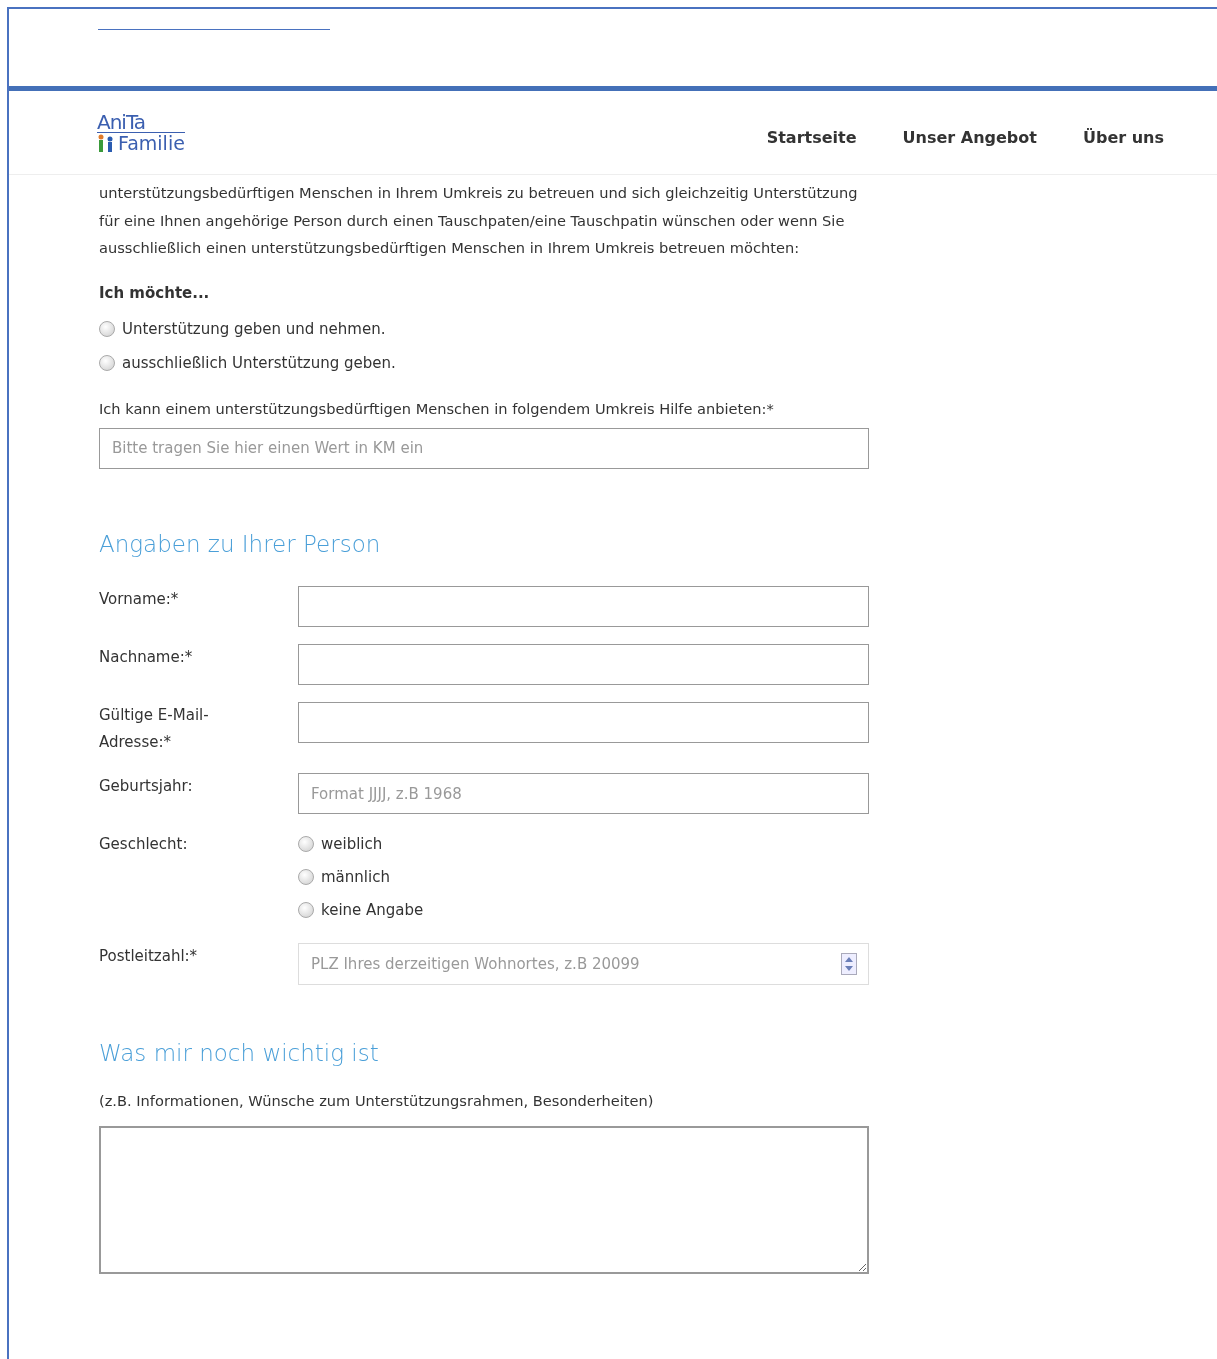  What do you see at coordinates (146, 787) in the screenshot?
I see `field-label: Geburtsjahr:` at bounding box center [146, 787].